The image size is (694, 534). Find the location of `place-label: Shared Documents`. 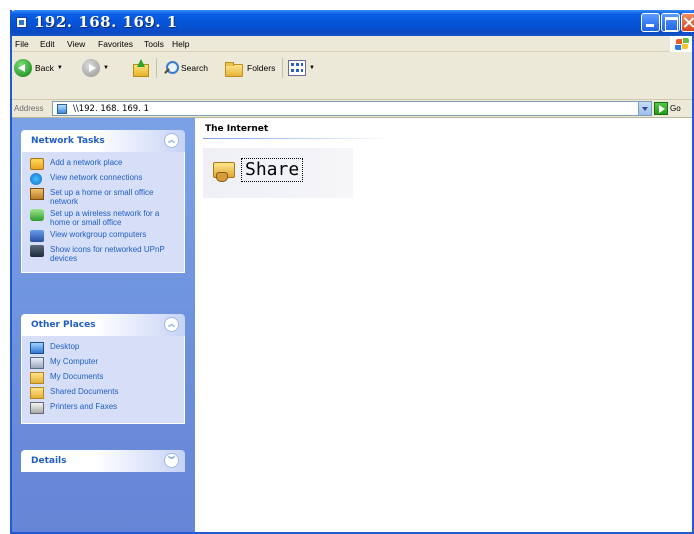

place-label: Shared Documents is located at coordinates (84, 391).